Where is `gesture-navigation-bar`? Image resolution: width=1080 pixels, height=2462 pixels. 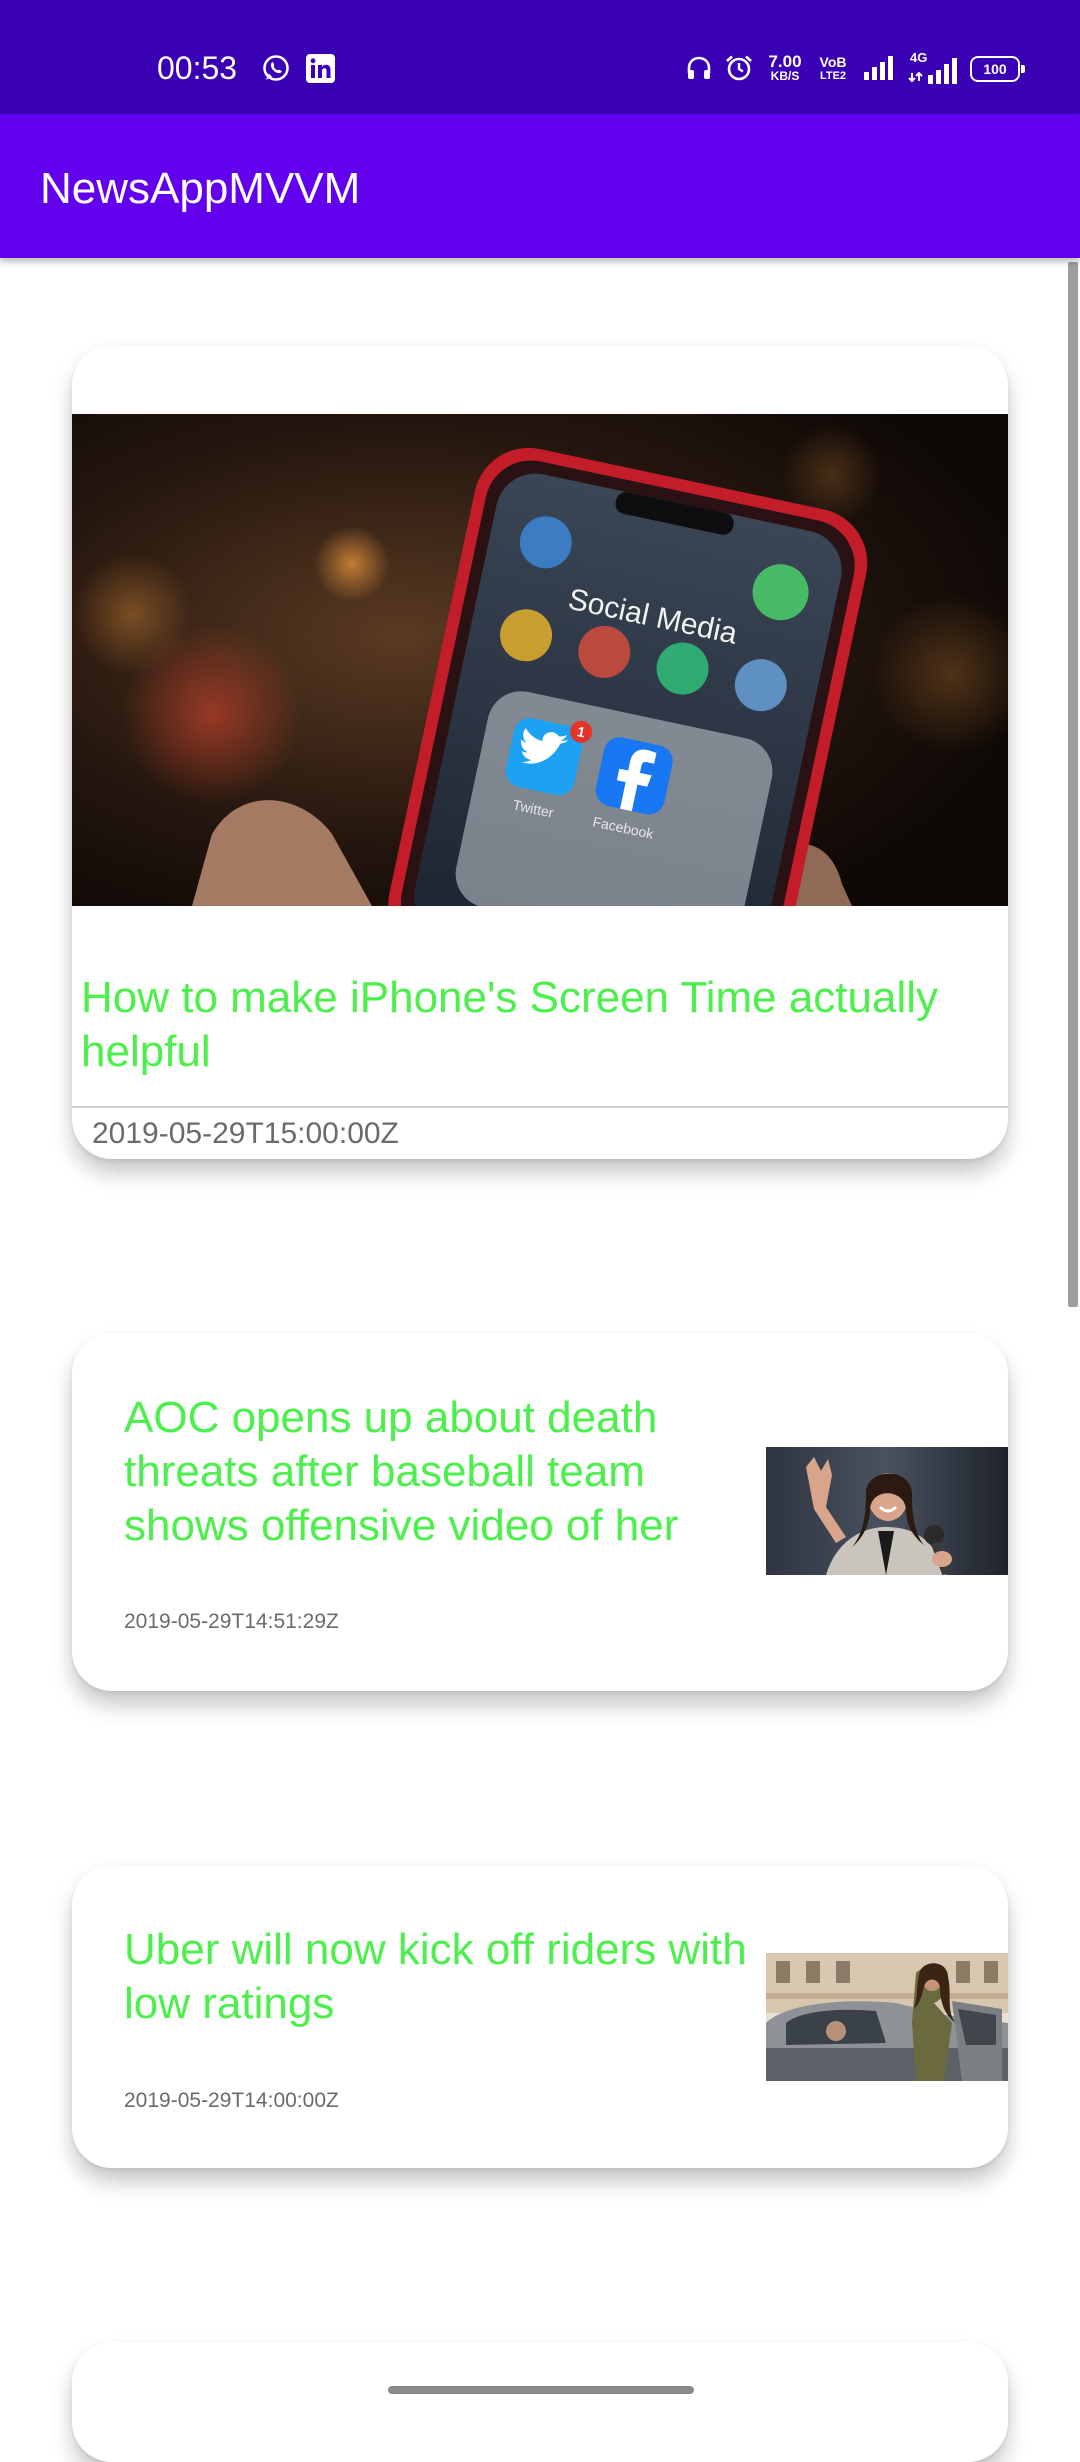
gesture-navigation-bar is located at coordinates (541, 2390).